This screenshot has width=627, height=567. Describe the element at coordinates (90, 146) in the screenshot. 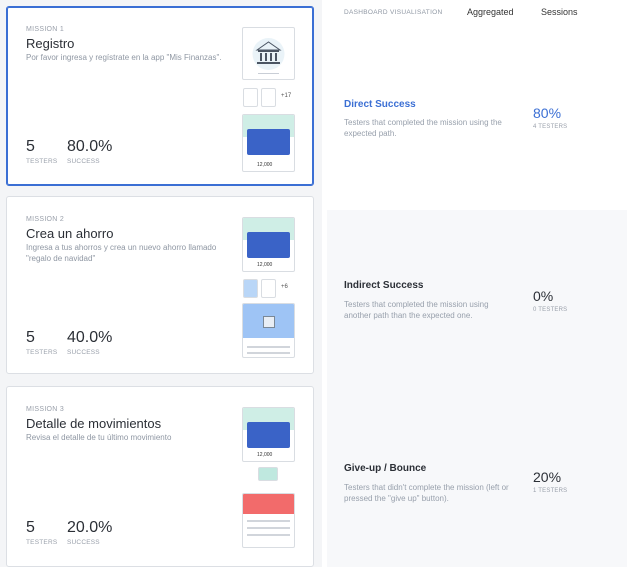

I see `success-rate: 80.0%` at that location.